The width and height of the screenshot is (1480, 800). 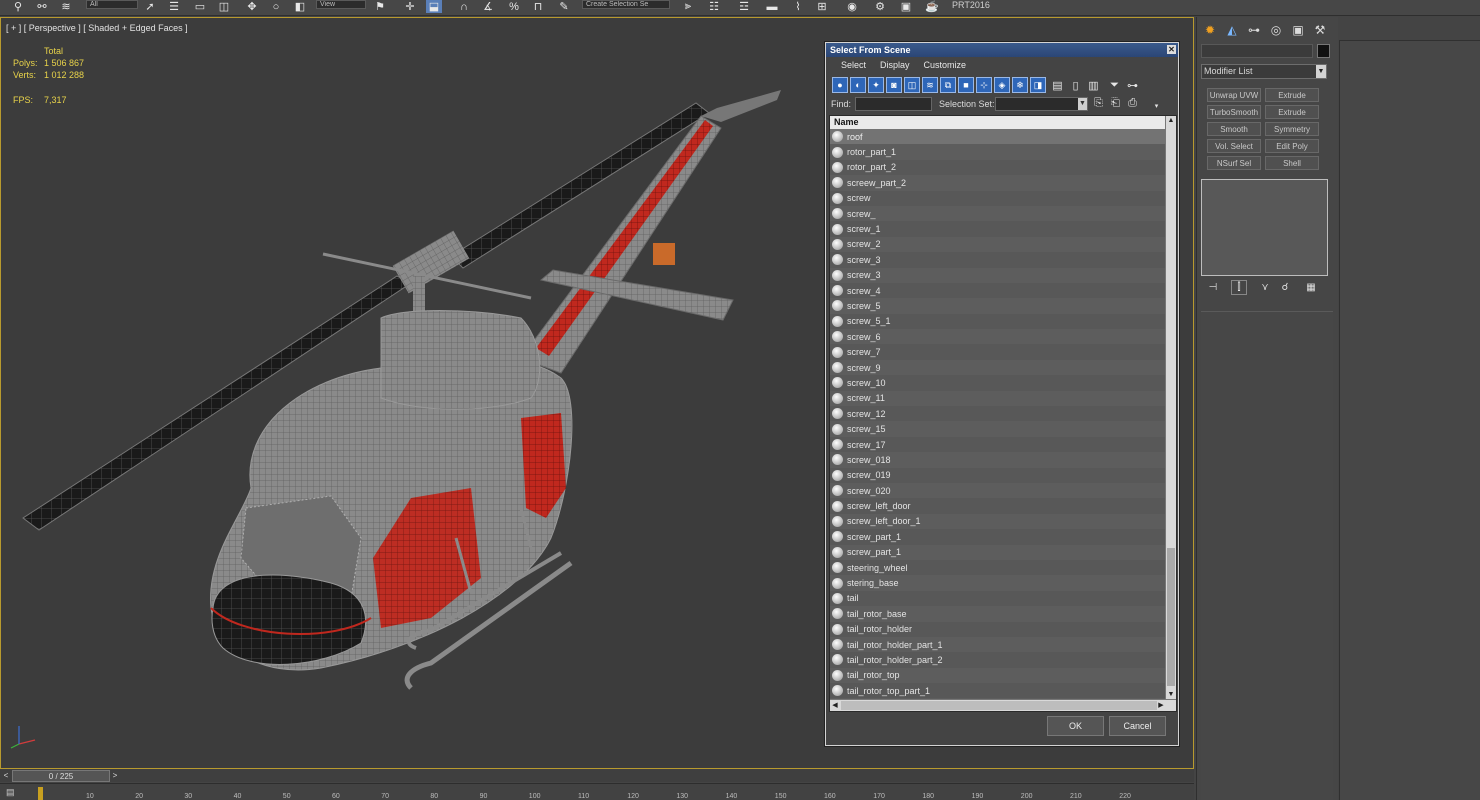 I want to click on curve-editor-icon: ⌇, so click(x=798, y=6).